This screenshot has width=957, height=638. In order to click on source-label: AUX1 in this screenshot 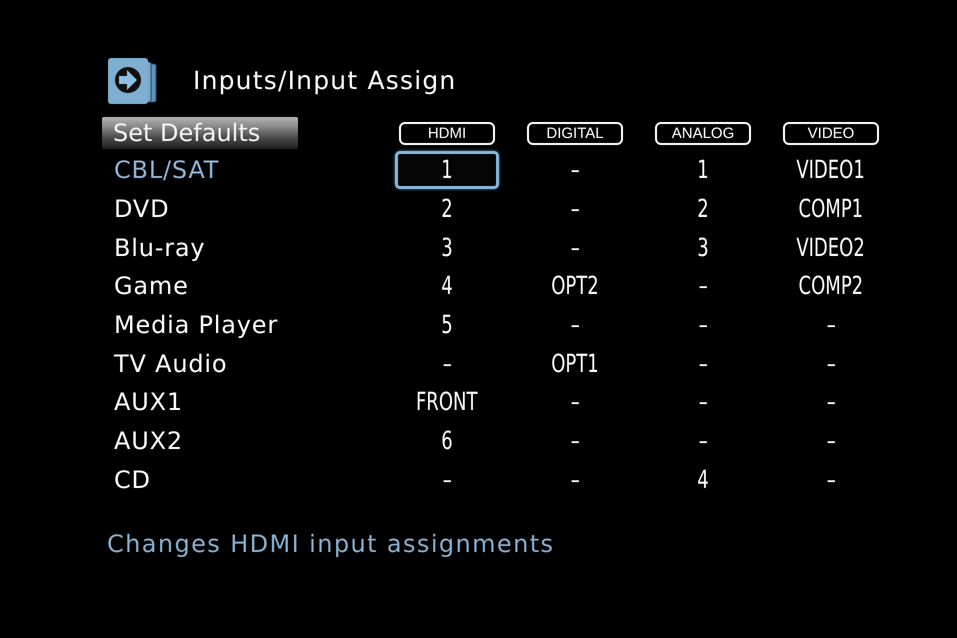, I will do `click(148, 402)`.